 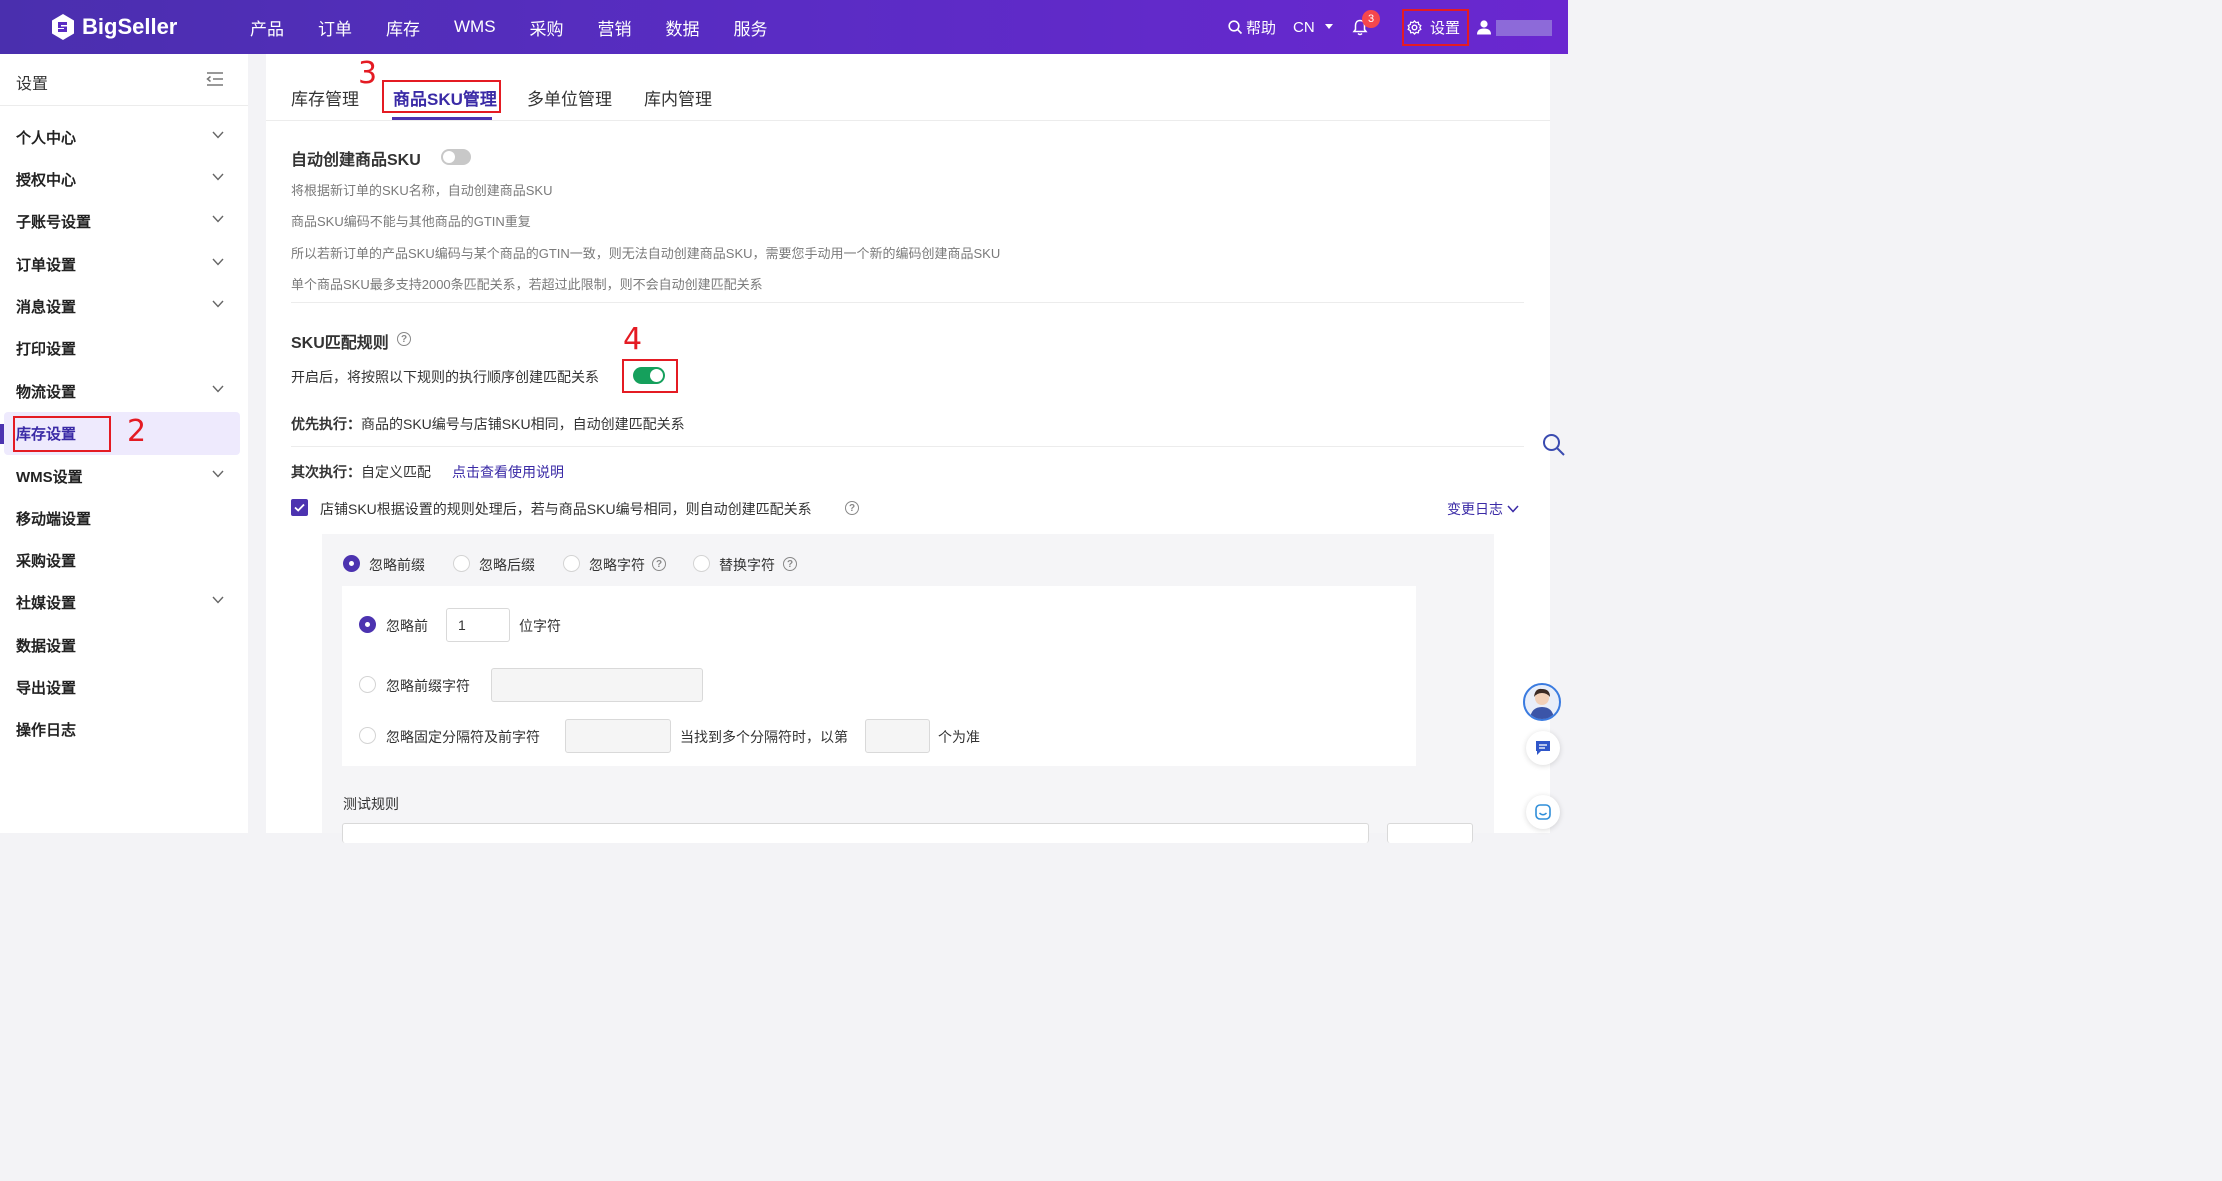 What do you see at coordinates (1430, 833) in the screenshot?
I see `test-rule-button` at bounding box center [1430, 833].